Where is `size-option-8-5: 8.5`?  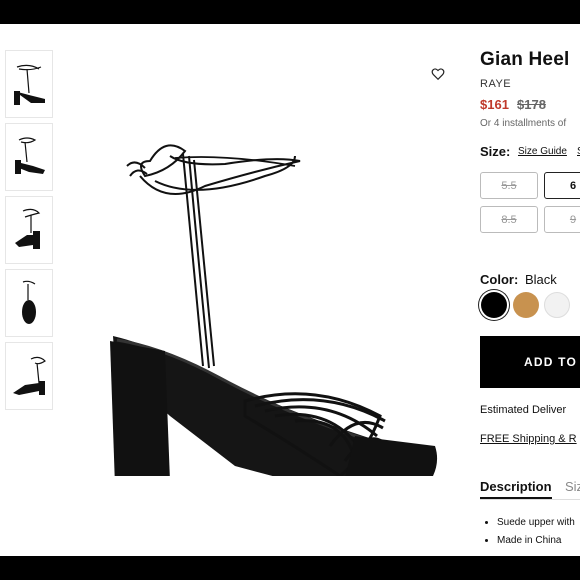
size-option-8-5: 8.5 is located at coordinates (509, 219).